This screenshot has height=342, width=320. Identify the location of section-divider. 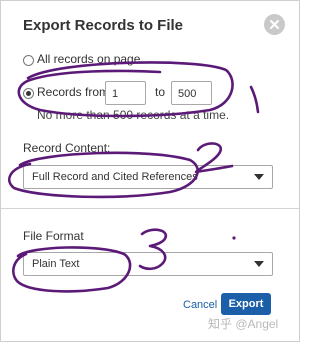
(150, 208).